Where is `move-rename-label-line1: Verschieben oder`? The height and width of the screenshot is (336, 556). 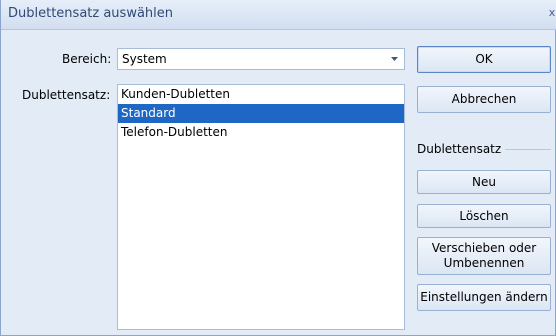 move-rename-label-line1: Verschieben oder is located at coordinates (484, 248).